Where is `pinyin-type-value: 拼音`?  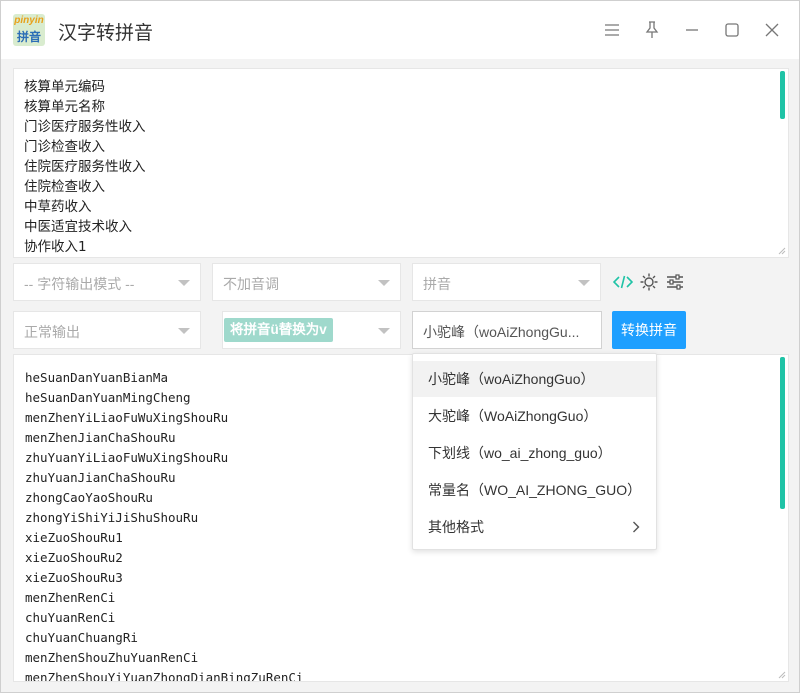
pinyin-type-value: 拼音 is located at coordinates (437, 284).